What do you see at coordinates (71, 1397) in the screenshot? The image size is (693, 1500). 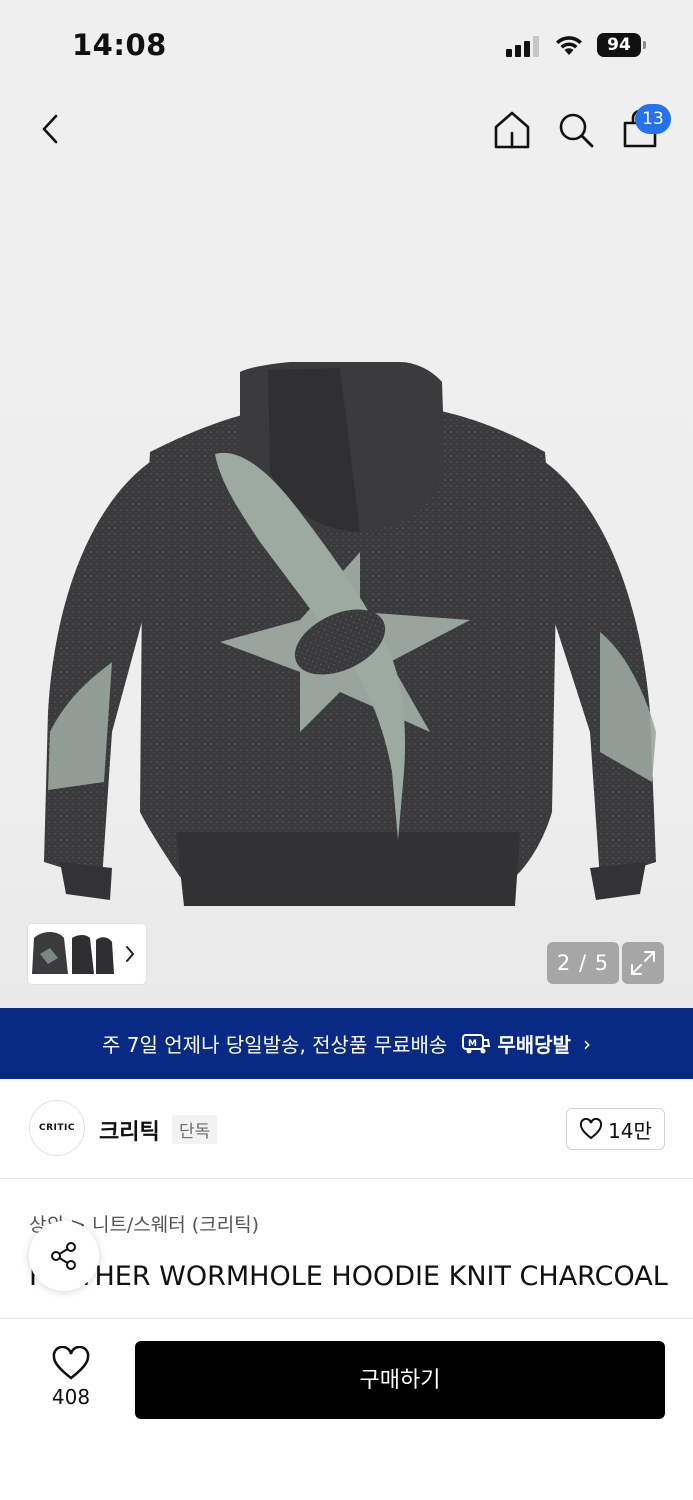 I see `wishlist-count: 408` at bounding box center [71, 1397].